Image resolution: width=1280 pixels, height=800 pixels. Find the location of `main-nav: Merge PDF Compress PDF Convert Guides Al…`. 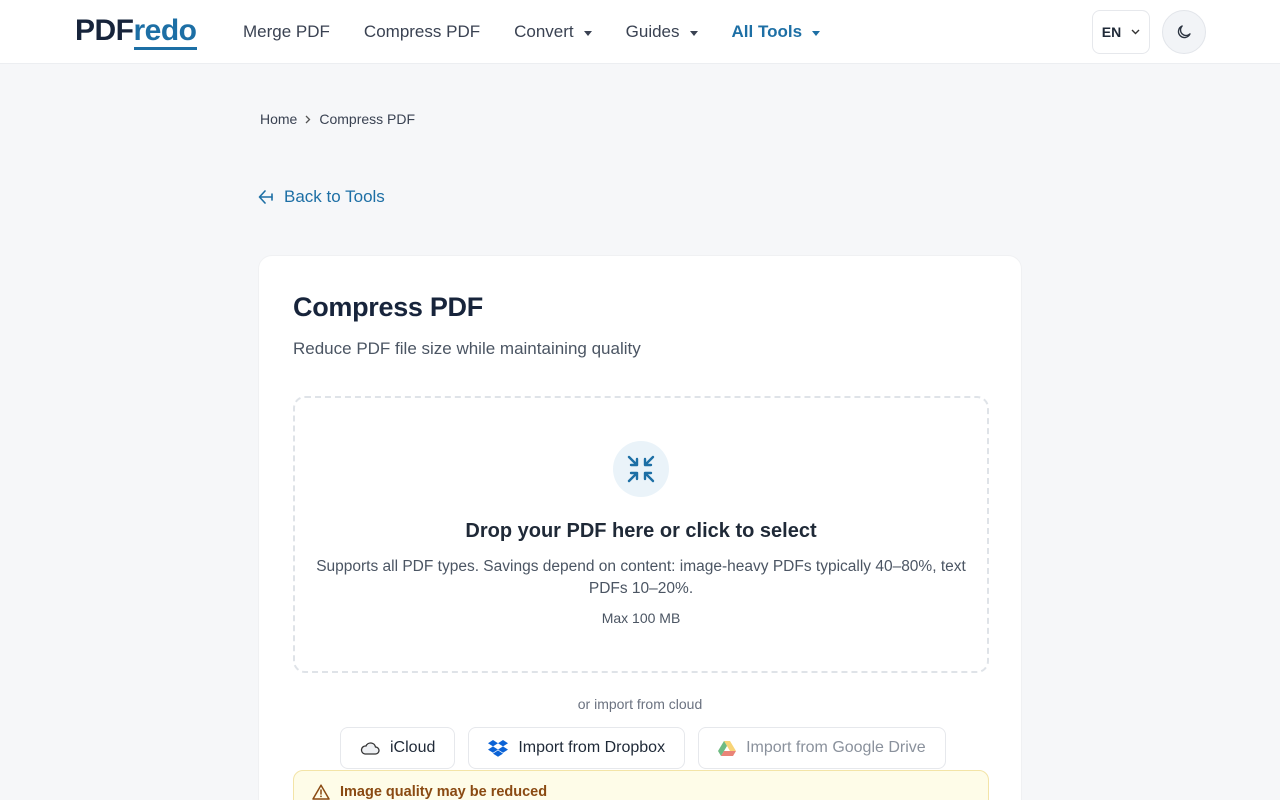

main-nav: Merge PDF Compress PDF Convert Guides Al… is located at coordinates (532, 32).